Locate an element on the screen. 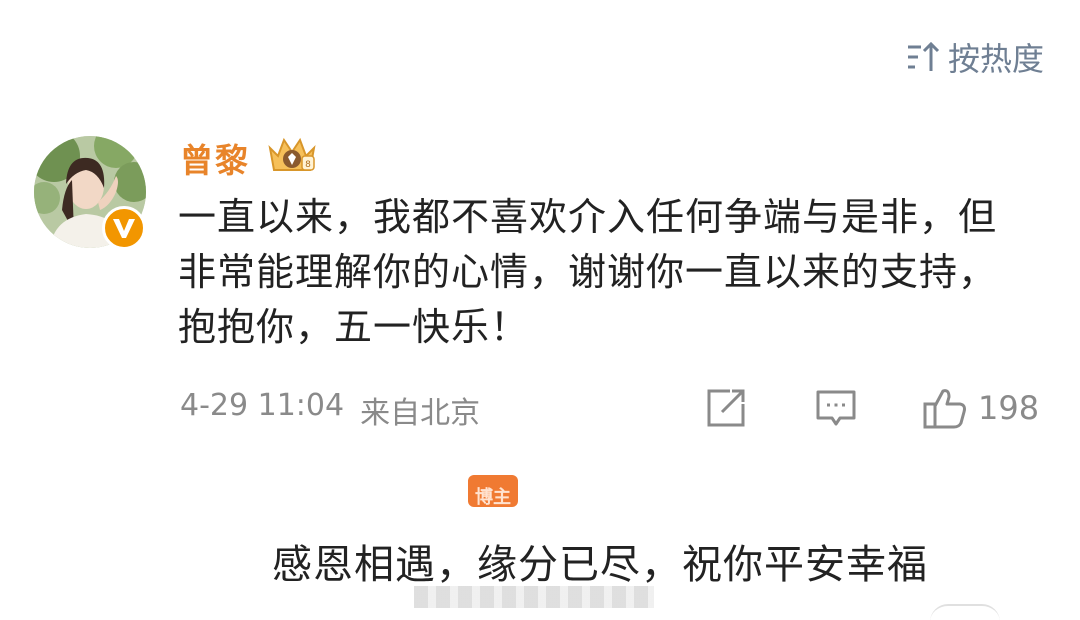 The height and width of the screenshot is (620, 1080). vip-crown-icon: 8 is located at coordinates (292, 154).